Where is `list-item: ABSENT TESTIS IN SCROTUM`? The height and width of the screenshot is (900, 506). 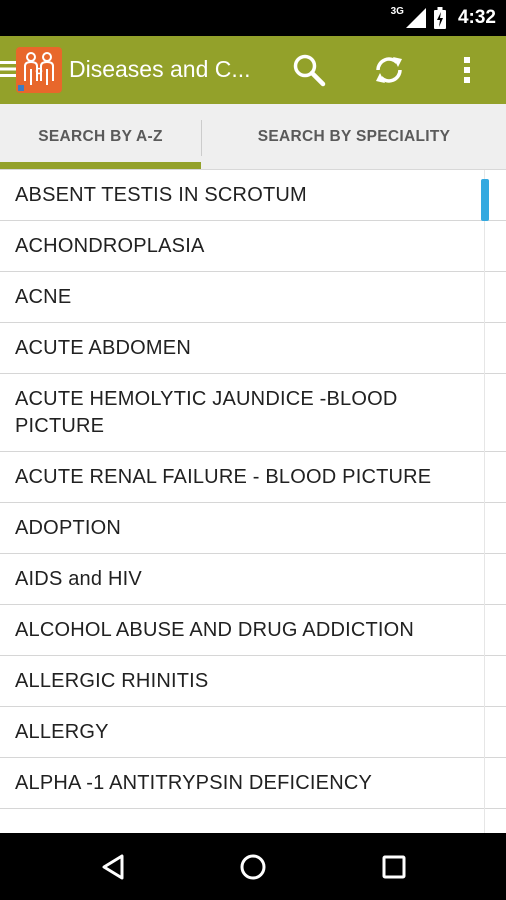 list-item: ABSENT TESTIS IN SCROTUM is located at coordinates (253, 195).